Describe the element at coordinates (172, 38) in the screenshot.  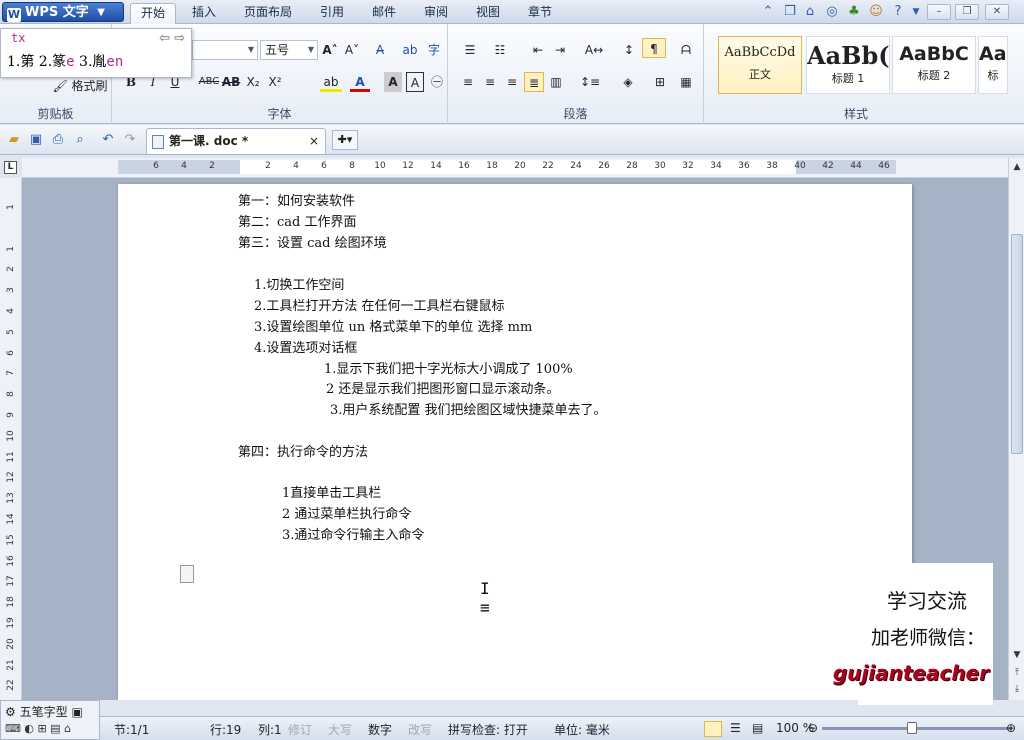
I see `ime-page-arrows-icon: ⇦ ⇨` at that location.